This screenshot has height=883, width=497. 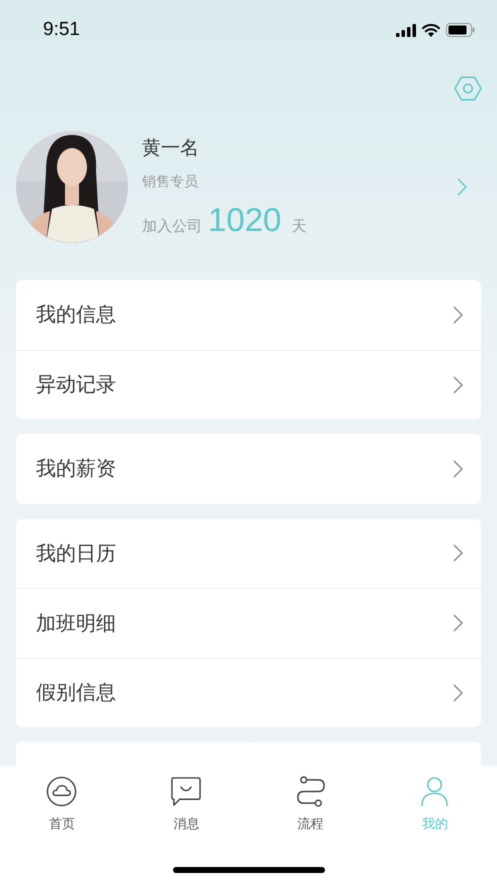 What do you see at coordinates (170, 182) in the screenshot?
I see `user-role: 销售专员` at bounding box center [170, 182].